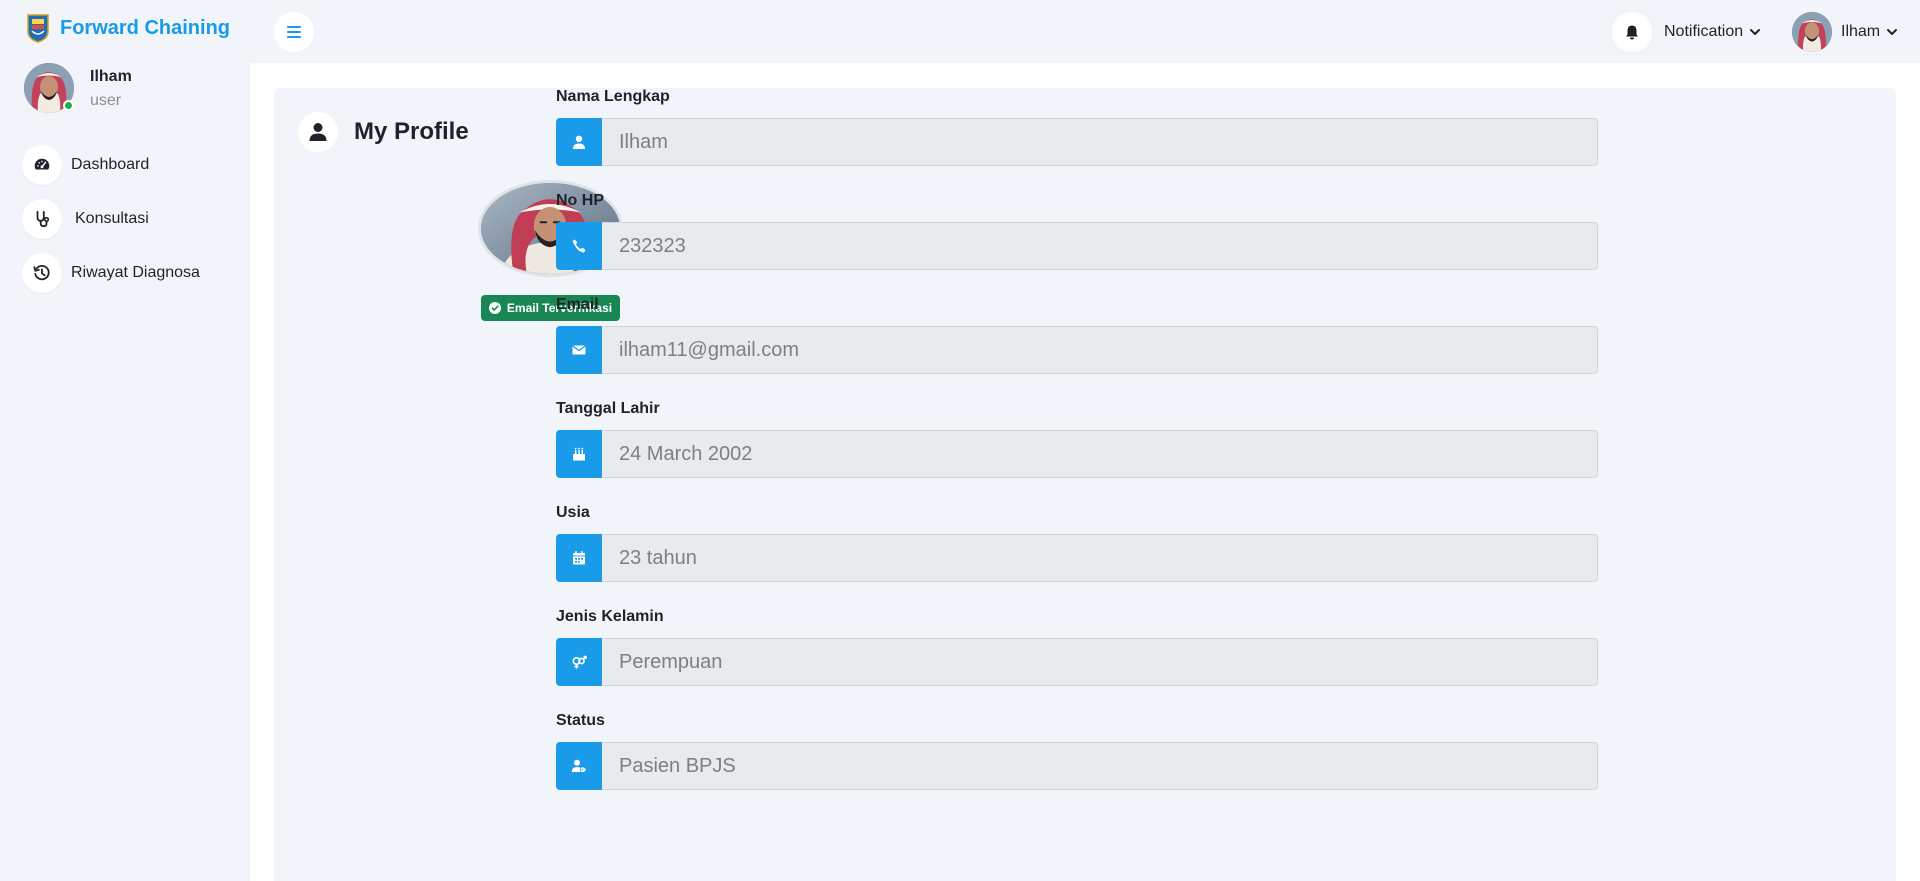 The image size is (1920, 881). I want to click on jenis-kelamin-input, so click(1100, 662).